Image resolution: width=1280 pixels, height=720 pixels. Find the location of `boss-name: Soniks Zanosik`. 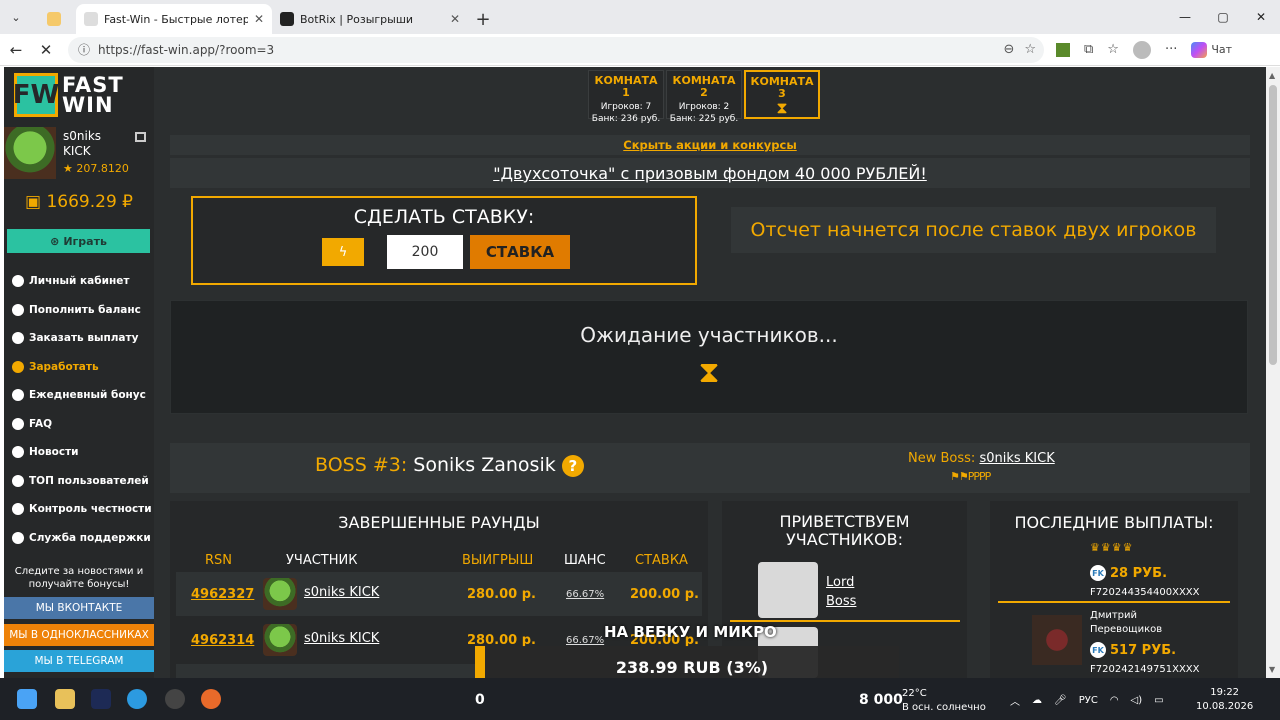

boss-name: Soniks Zanosik is located at coordinates (484, 465).